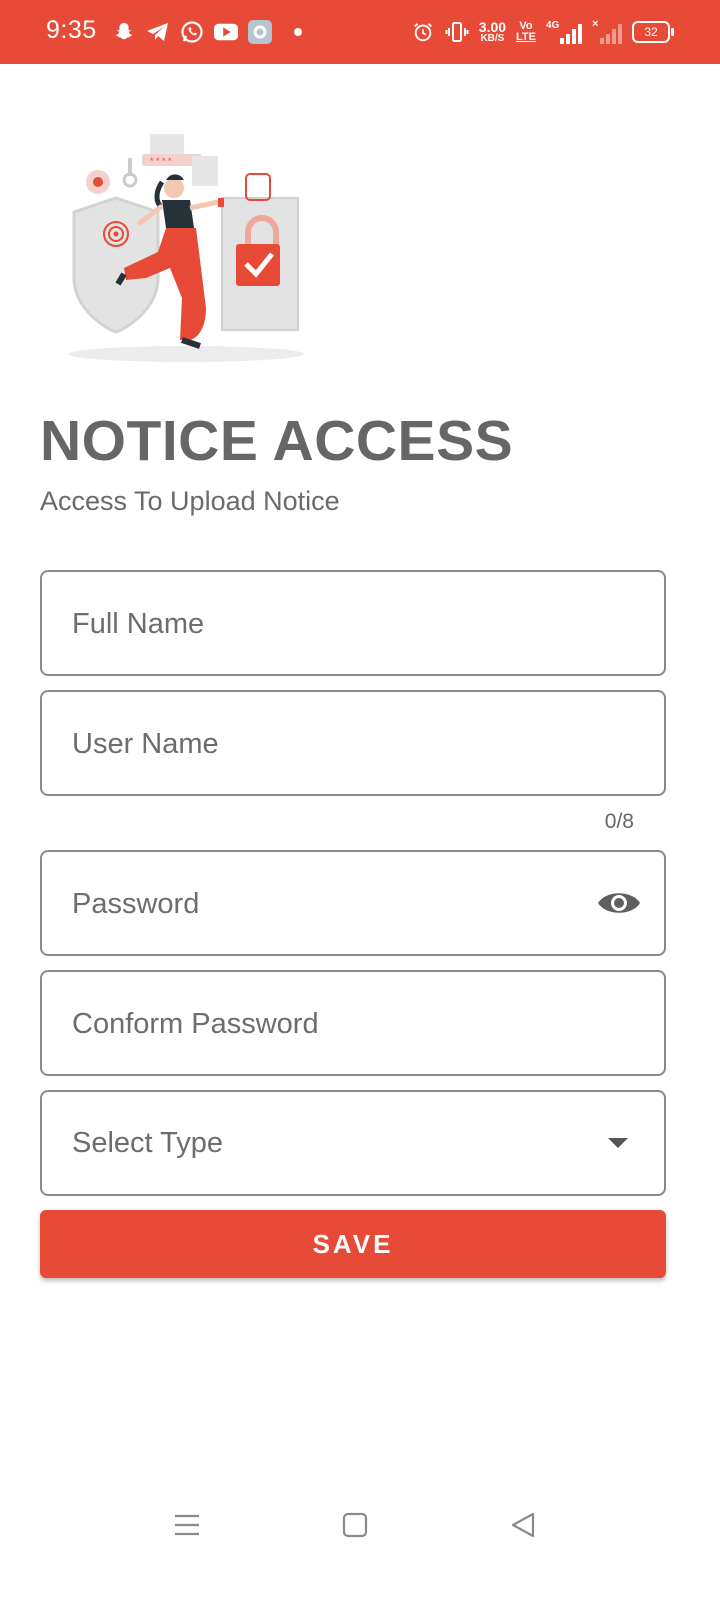 The height and width of the screenshot is (1600, 720). What do you see at coordinates (332, 1024) in the screenshot?
I see `confirm-password-input` at bounding box center [332, 1024].